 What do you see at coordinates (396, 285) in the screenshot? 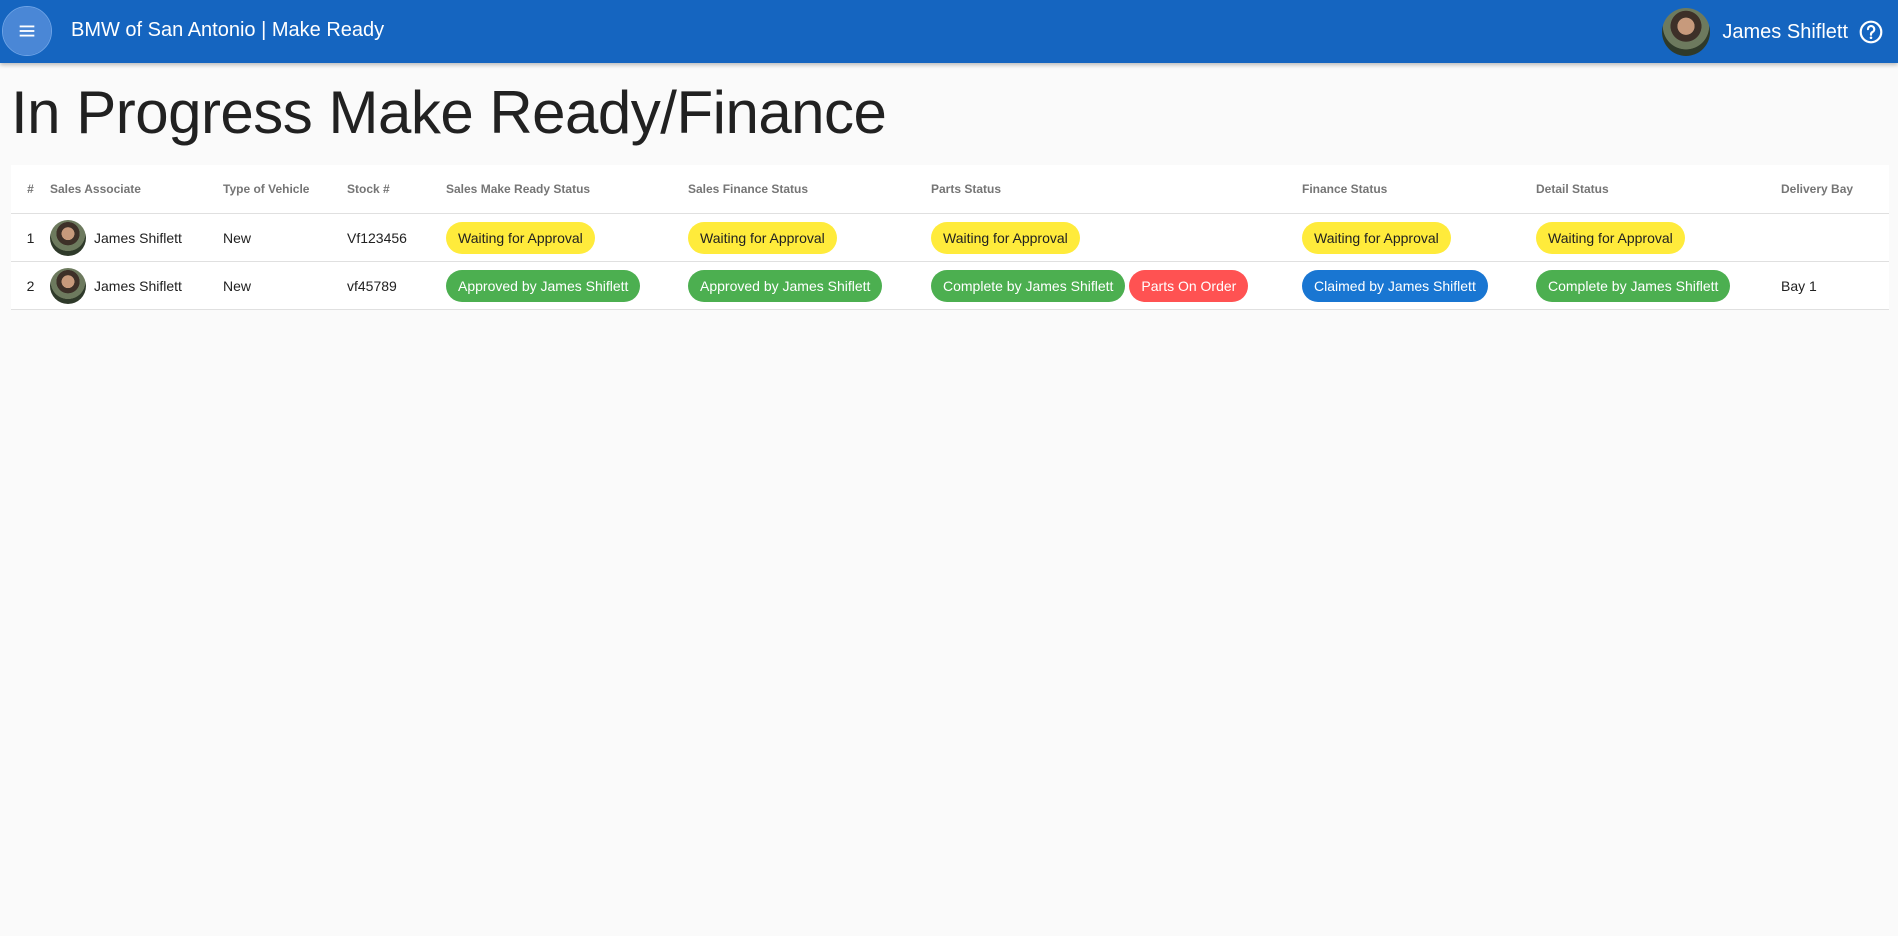
I see `stock-number-cell: vf45789` at bounding box center [396, 285].